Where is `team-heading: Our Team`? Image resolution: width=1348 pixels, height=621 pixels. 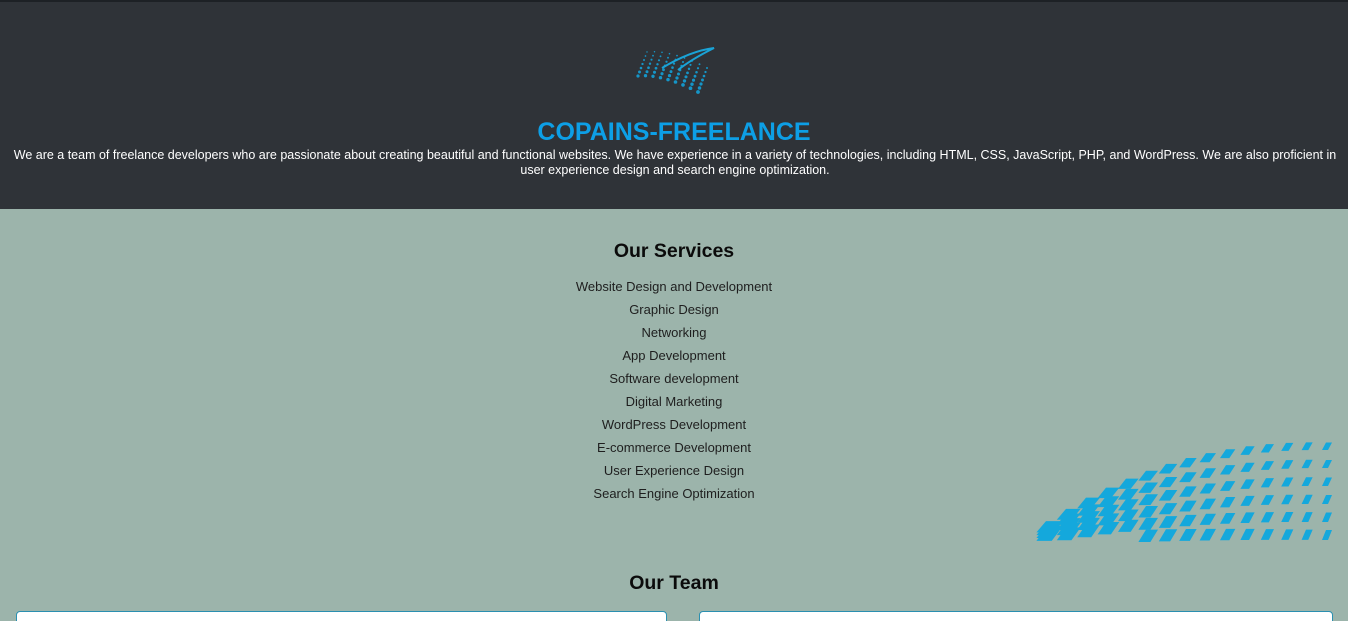
team-heading: Our Team is located at coordinates (674, 583).